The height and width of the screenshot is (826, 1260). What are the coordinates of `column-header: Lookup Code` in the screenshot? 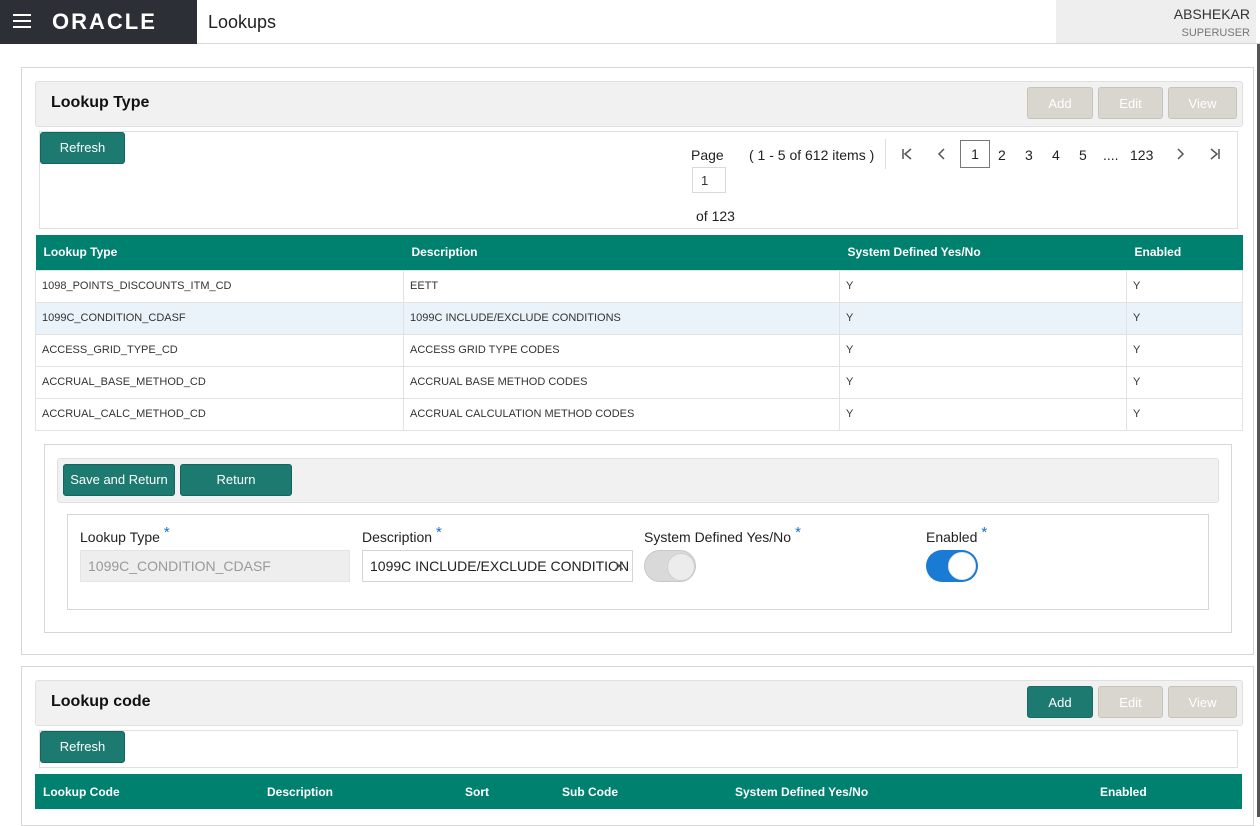 It's located at (147, 791).